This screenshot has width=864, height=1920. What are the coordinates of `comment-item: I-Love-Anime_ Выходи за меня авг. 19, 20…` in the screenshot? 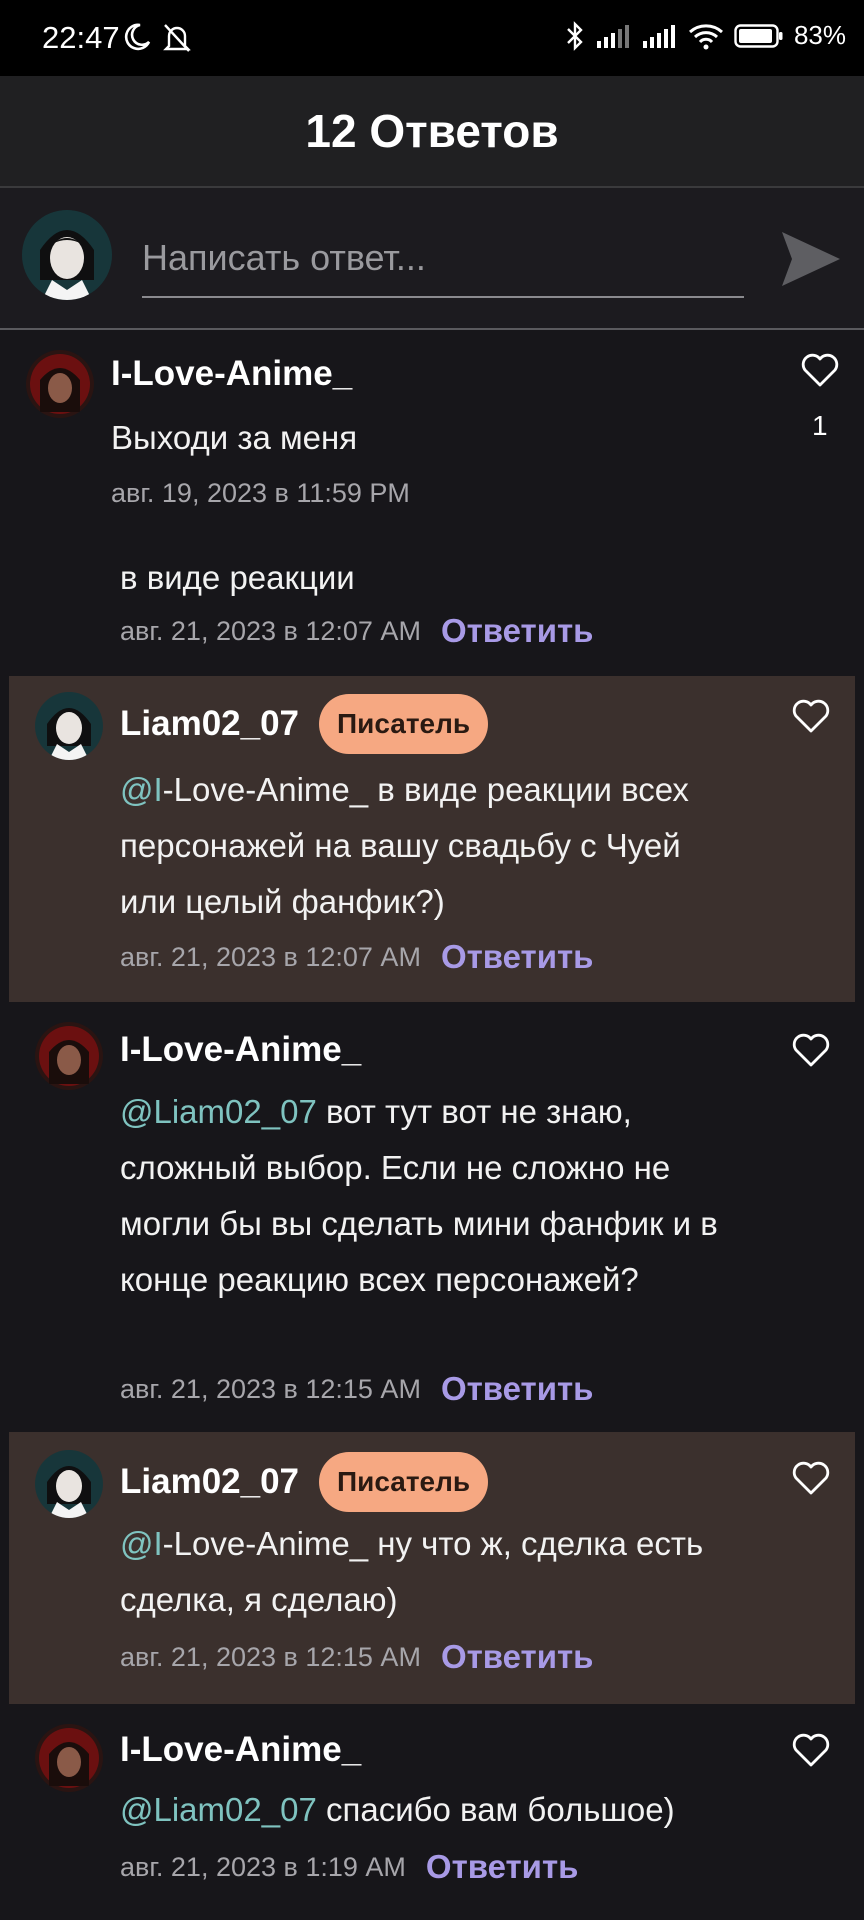 It's located at (432, 430).